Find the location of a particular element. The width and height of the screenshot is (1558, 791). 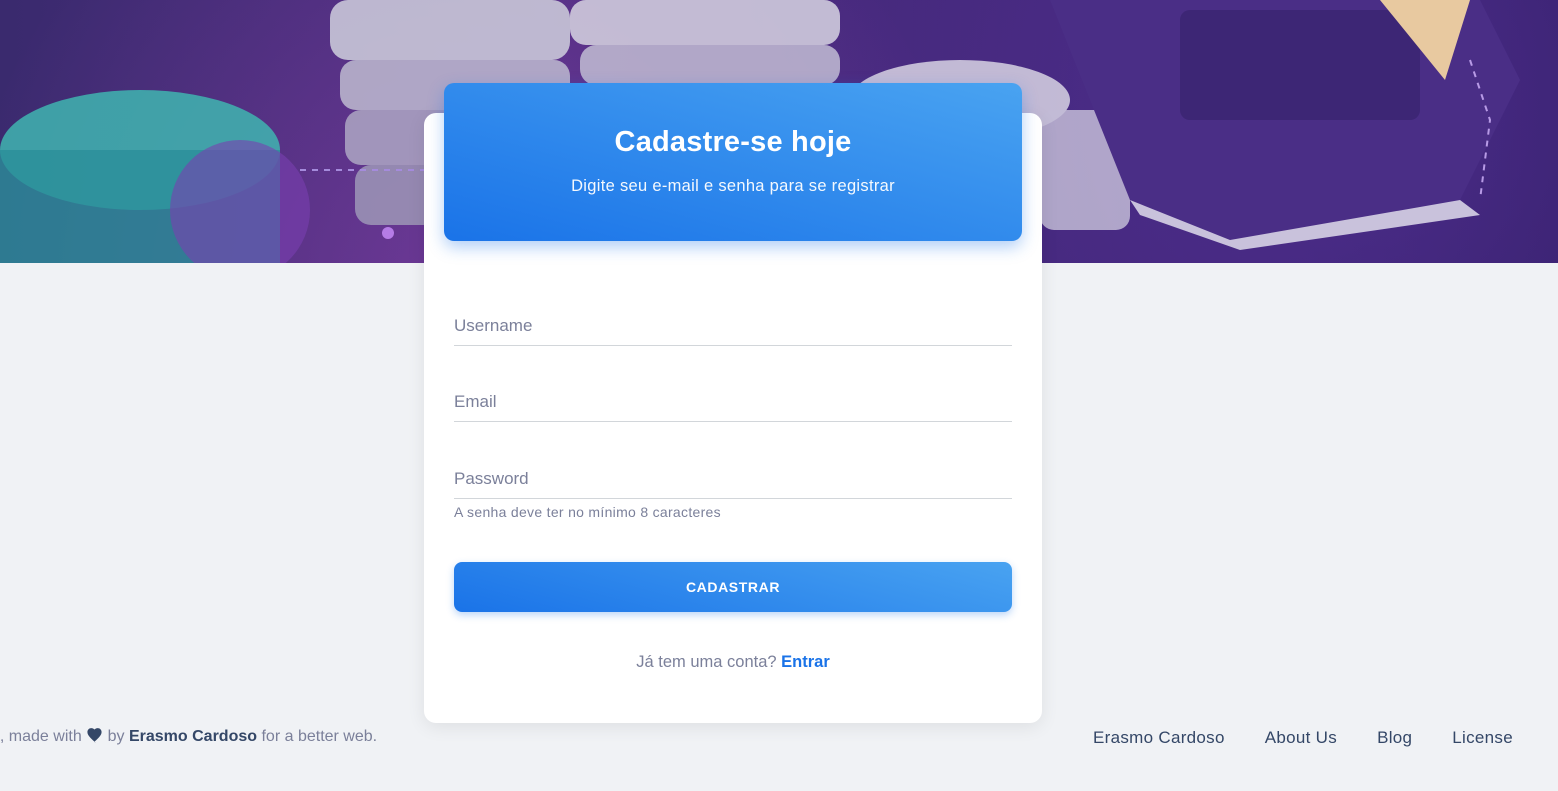

footer-link-blog: Blog is located at coordinates (1394, 738).